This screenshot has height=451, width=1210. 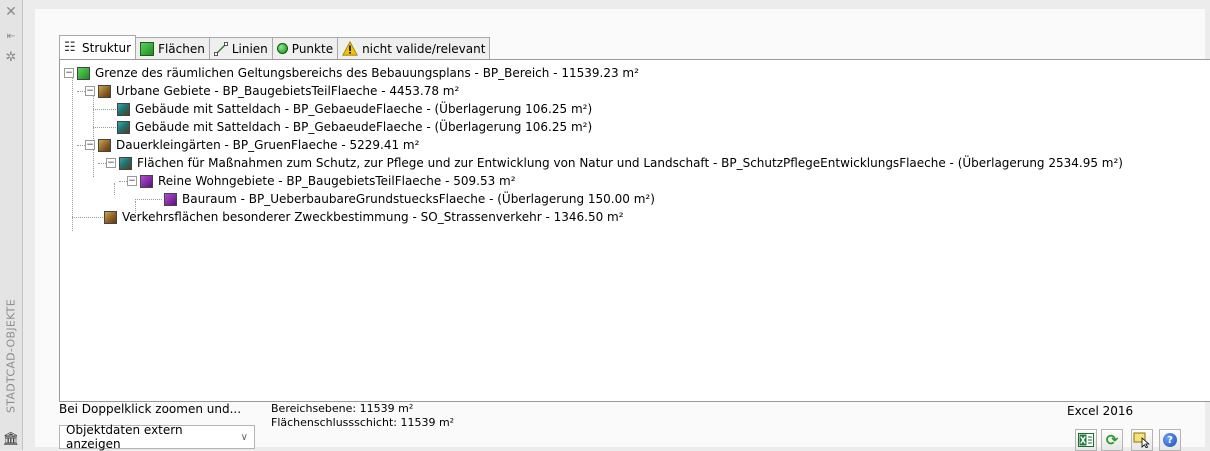 What do you see at coordinates (107, 47) in the screenshot?
I see `tab-label: Struktur` at bounding box center [107, 47].